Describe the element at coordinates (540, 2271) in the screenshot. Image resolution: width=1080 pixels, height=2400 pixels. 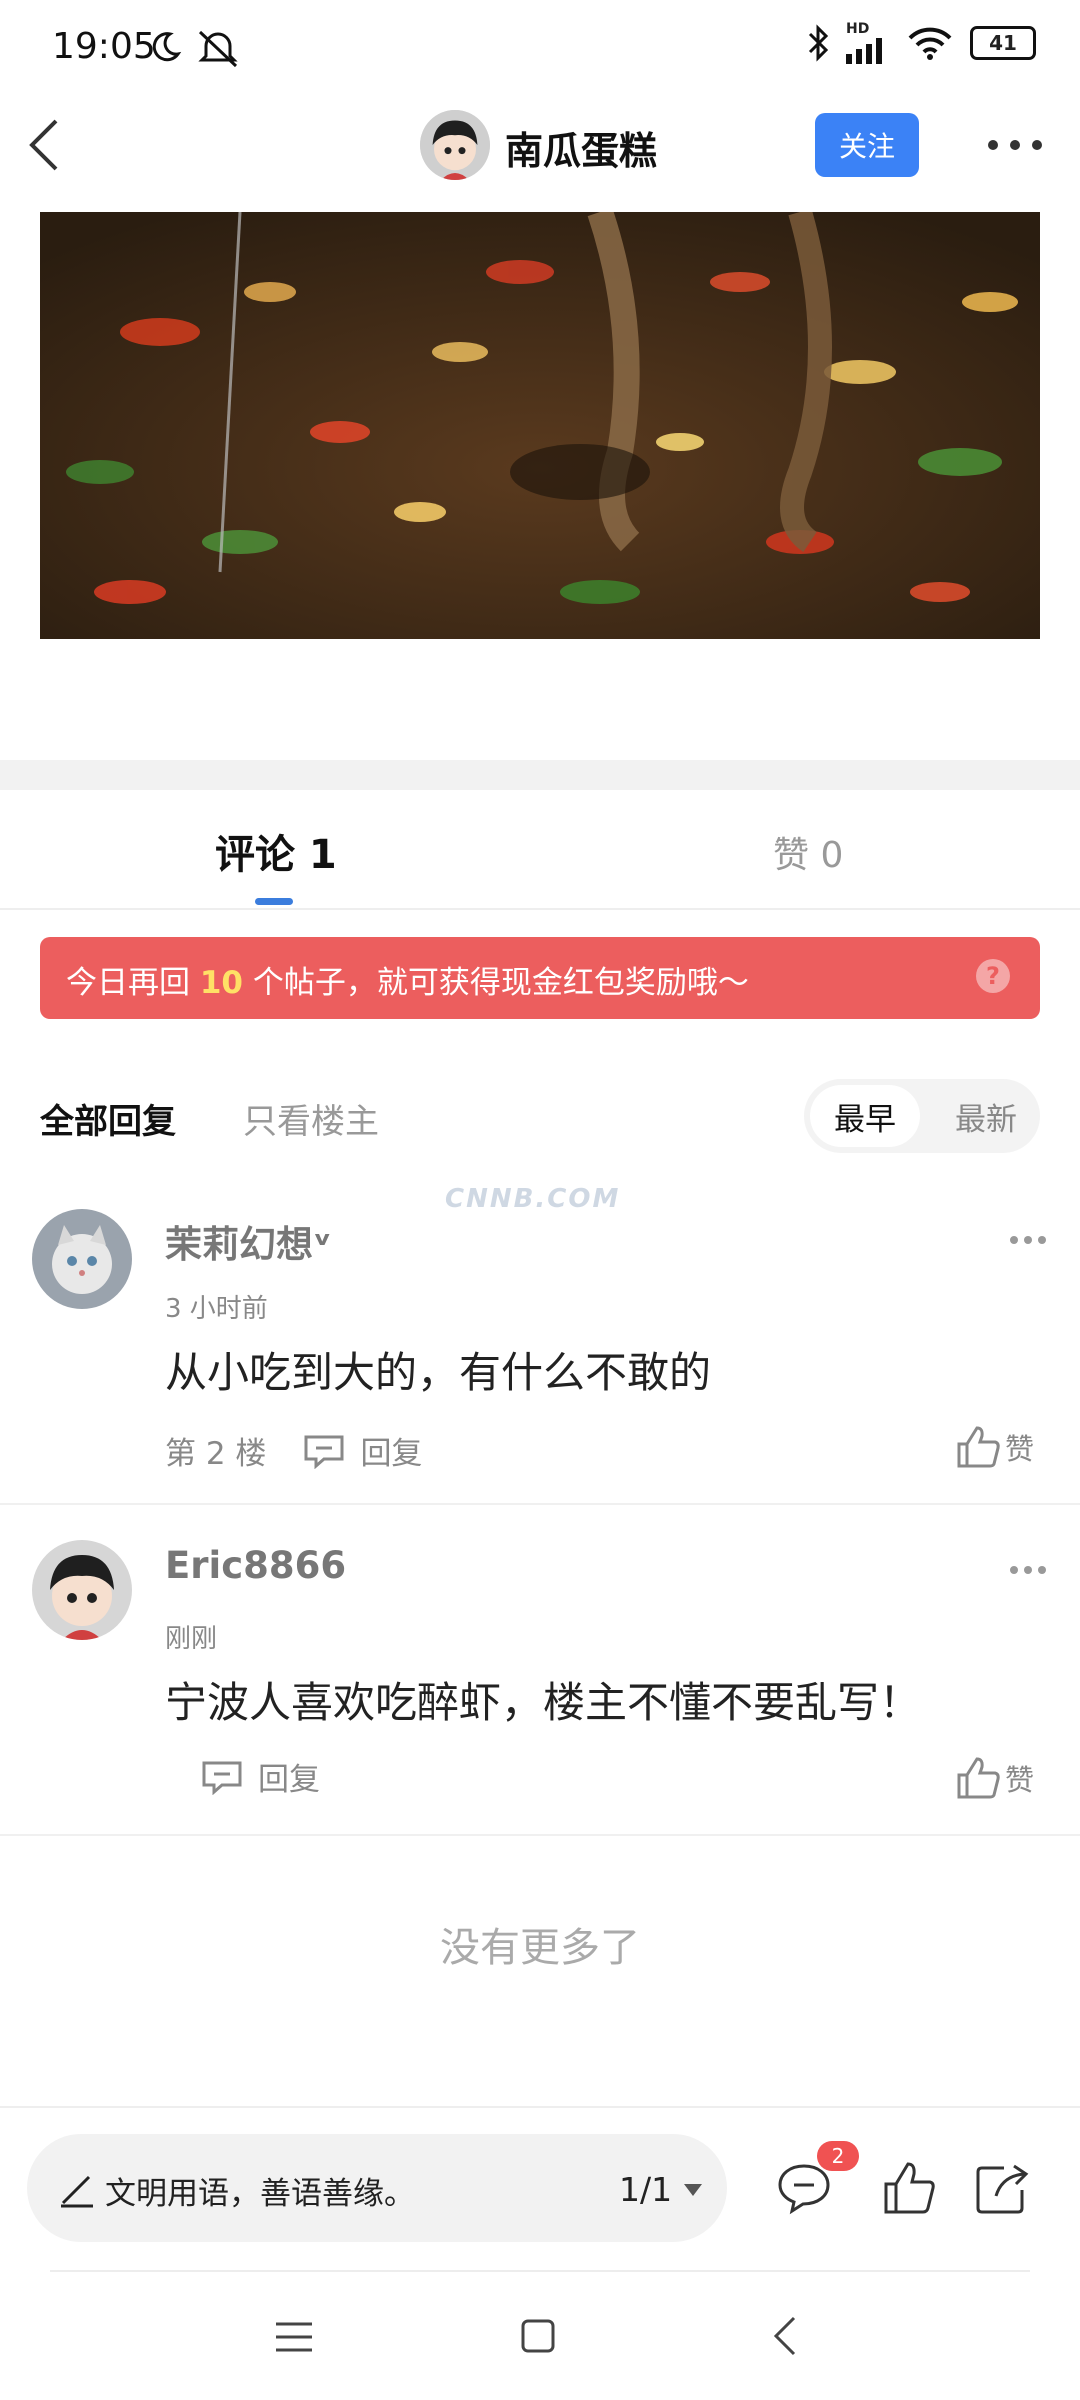
I see `nav-divider` at that location.